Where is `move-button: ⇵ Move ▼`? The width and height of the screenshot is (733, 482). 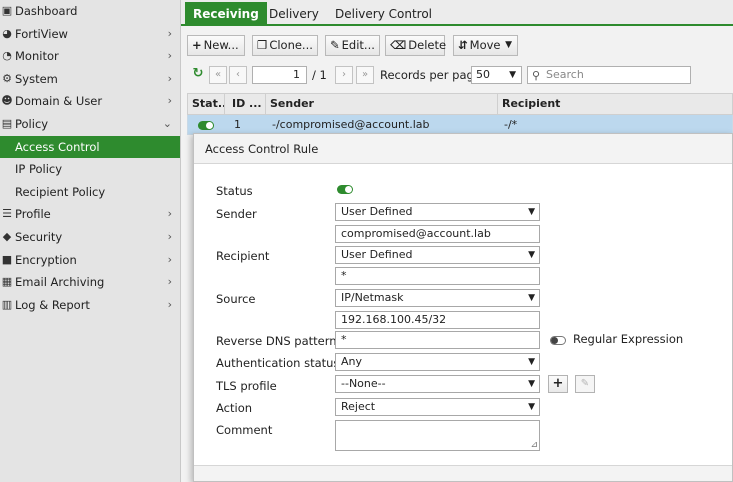 move-button: ⇵ Move ▼ is located at coordinates (485, 45).